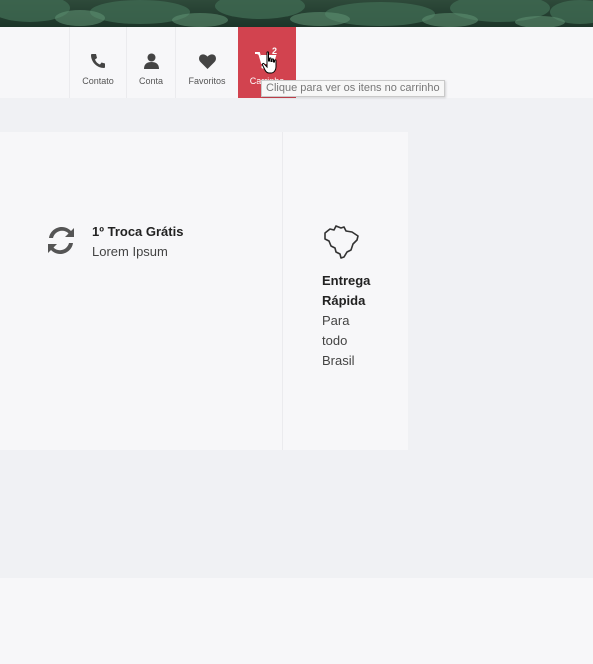 The image size is (593, 664). What do you see at coordinates (296, 621) in the screenshot?
I see `footer-section` at bounding box center [296, 621].